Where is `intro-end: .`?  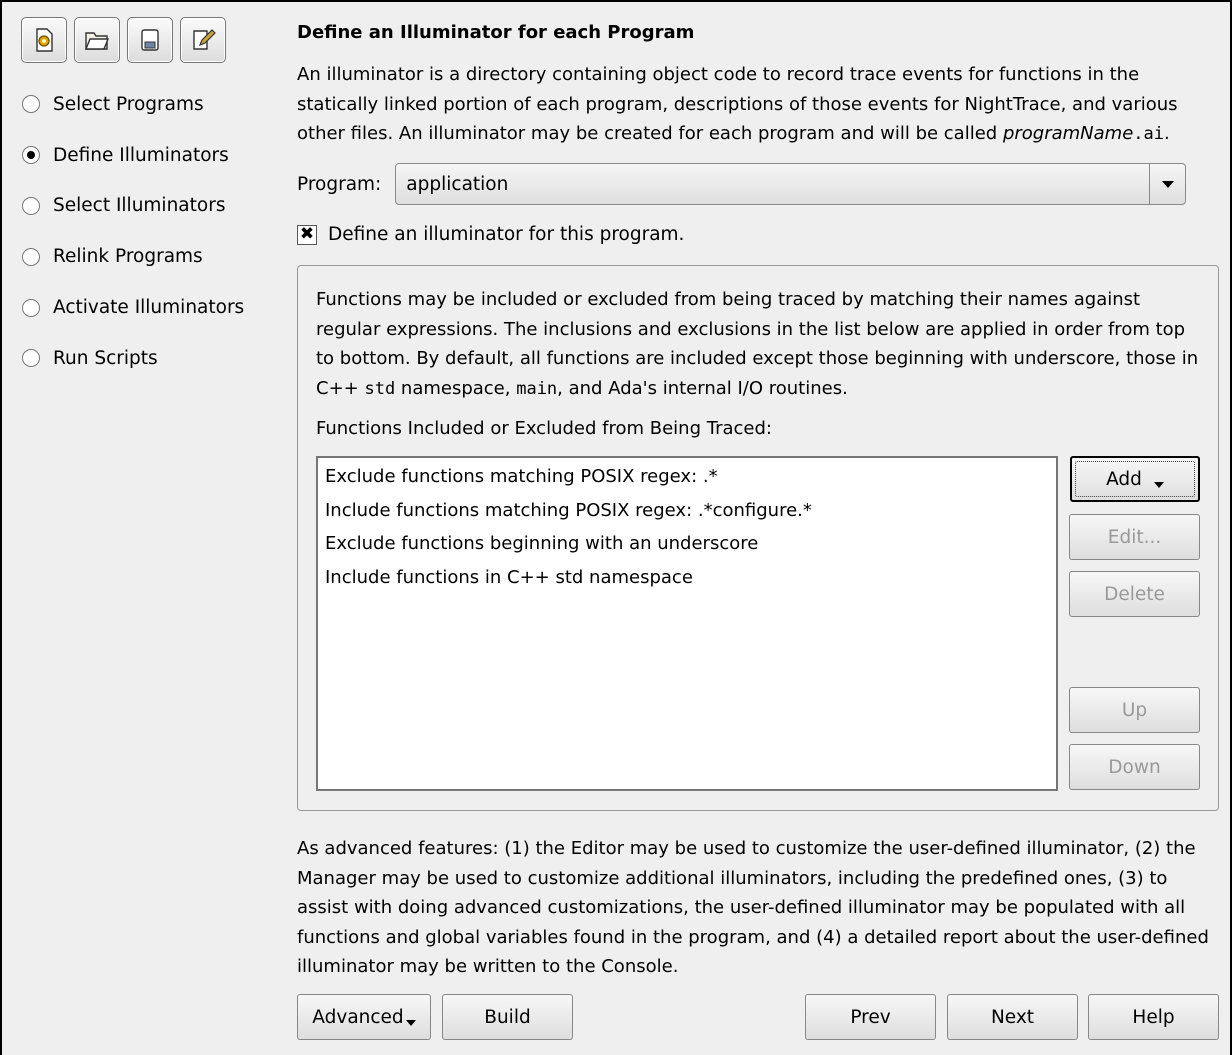 intro-end: . is located at coordinates (1167, 133).